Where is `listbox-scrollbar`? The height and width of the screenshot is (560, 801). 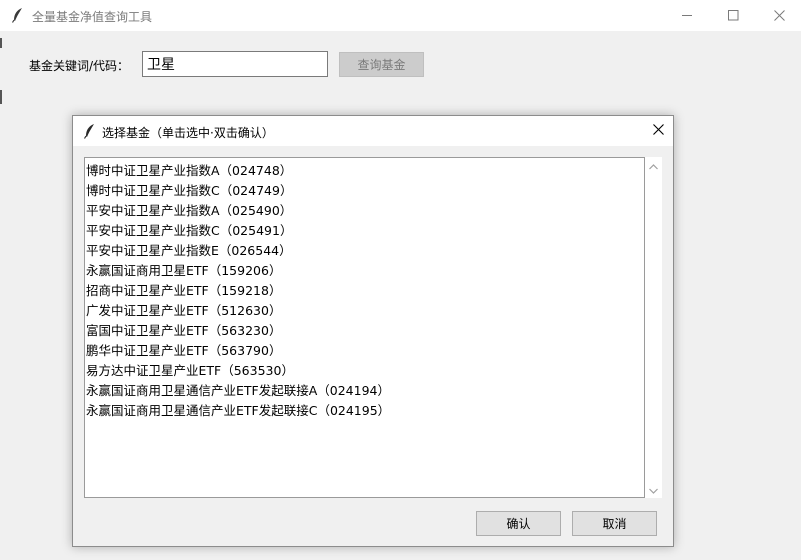
listbox-scrollbar is located at coordinates (653, 327).